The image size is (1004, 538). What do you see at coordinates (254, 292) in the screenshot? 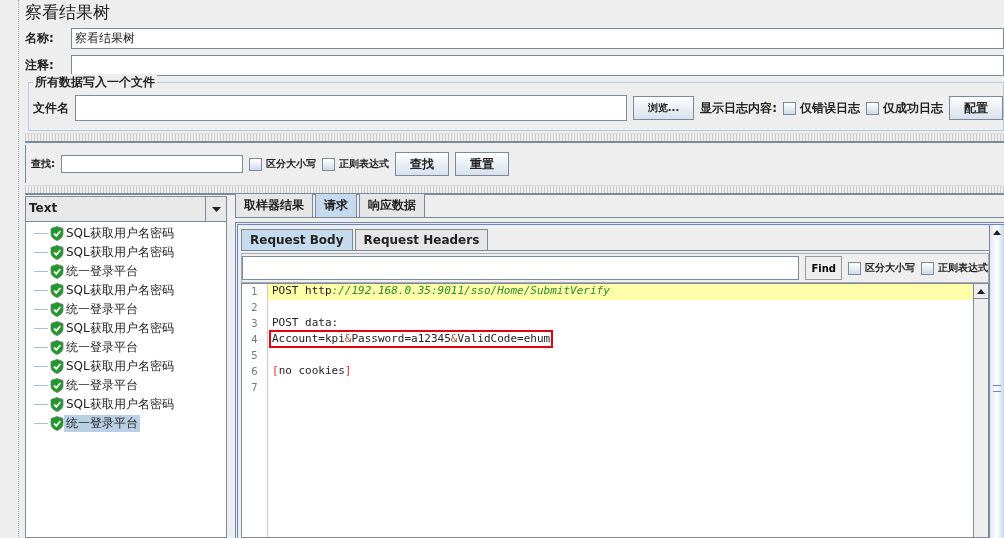
I see `line-number: 1` at bounding box center [254, 292].